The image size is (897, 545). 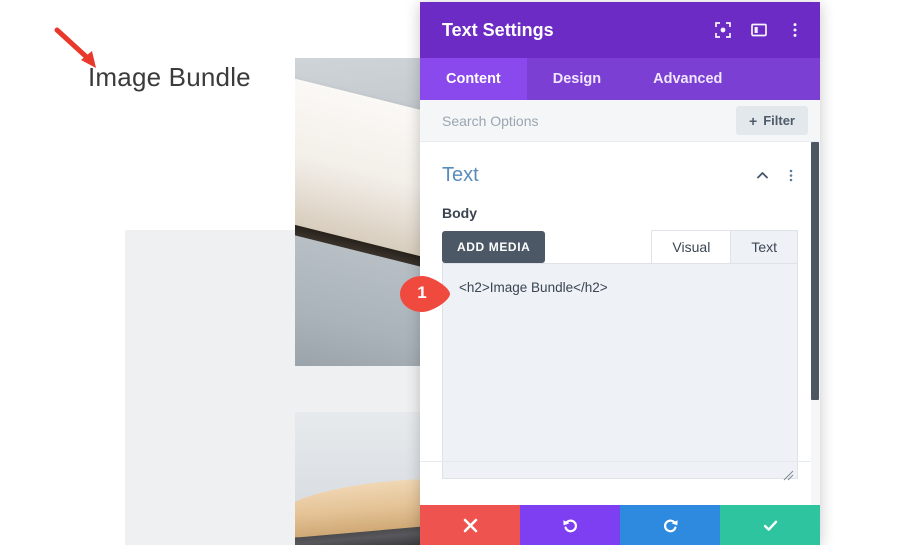 What do you see at coordinates (459, 213) in the screenshot?
I see `body-field-label: Body` at bounding box center [459, 213].